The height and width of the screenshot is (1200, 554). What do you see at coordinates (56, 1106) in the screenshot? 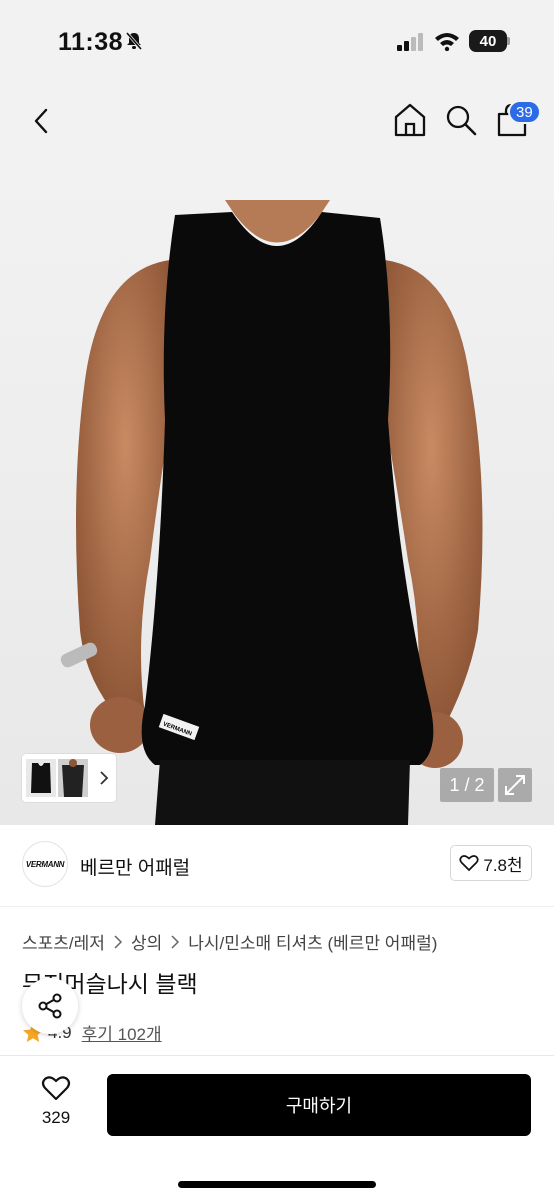
I see `wishlist-button: 329` at bounding box center [56, 1106].